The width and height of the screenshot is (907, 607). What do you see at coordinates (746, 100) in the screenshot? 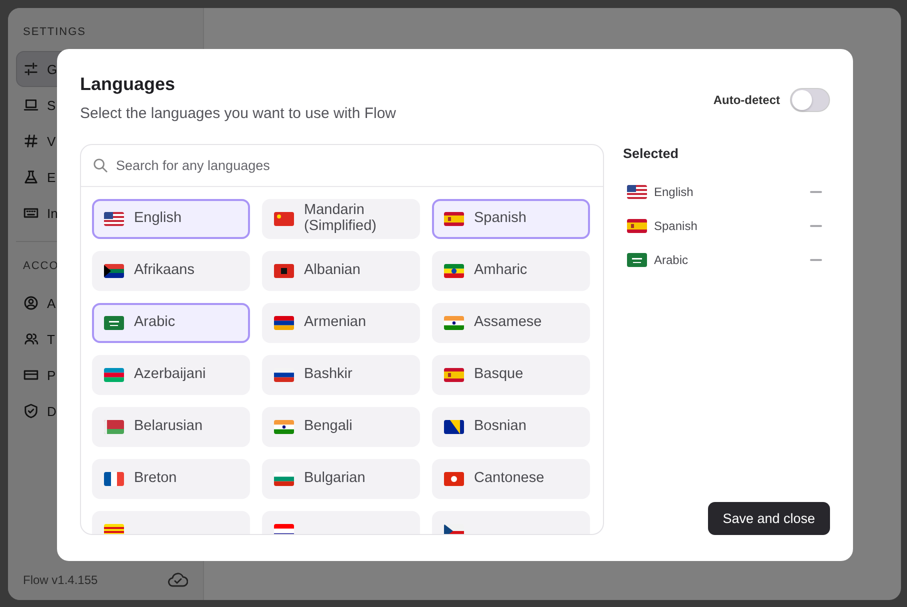
I see `toggle-label: Auto-detect` at bounding box center [746, 100].